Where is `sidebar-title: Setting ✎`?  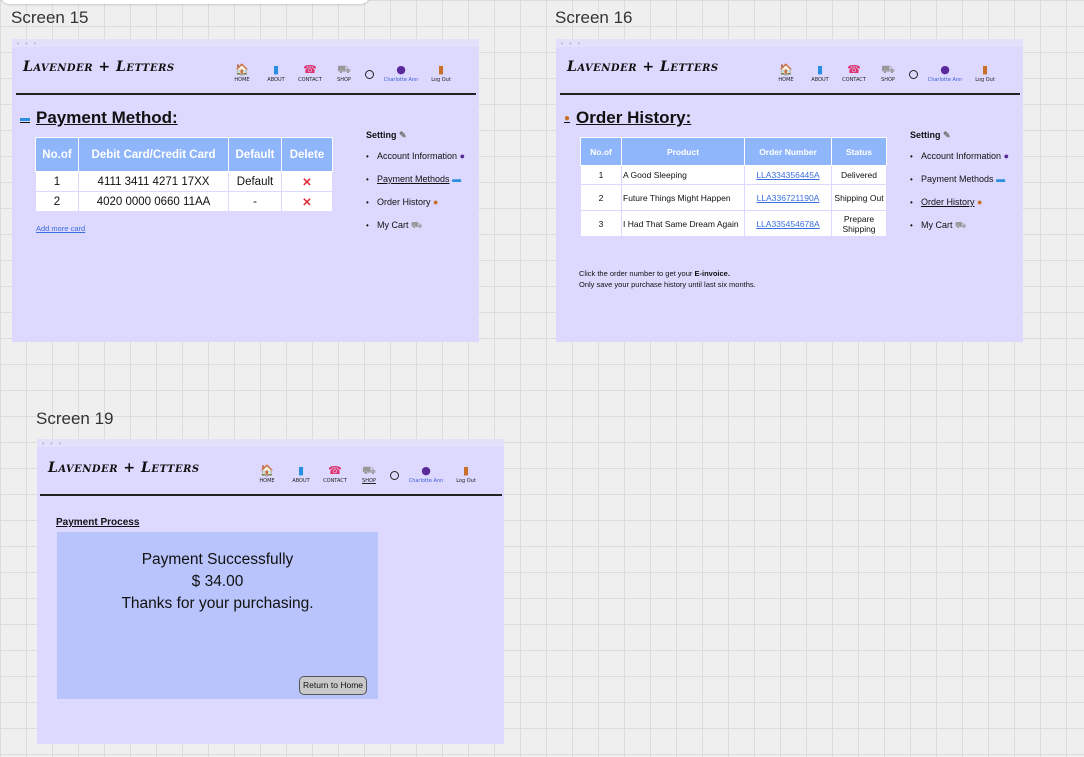
sidebar-title: Setting ✎ is located at coordinates (386, 135).